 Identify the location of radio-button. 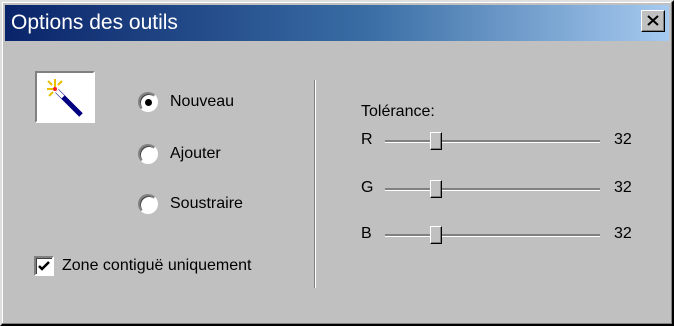
(148, 102).